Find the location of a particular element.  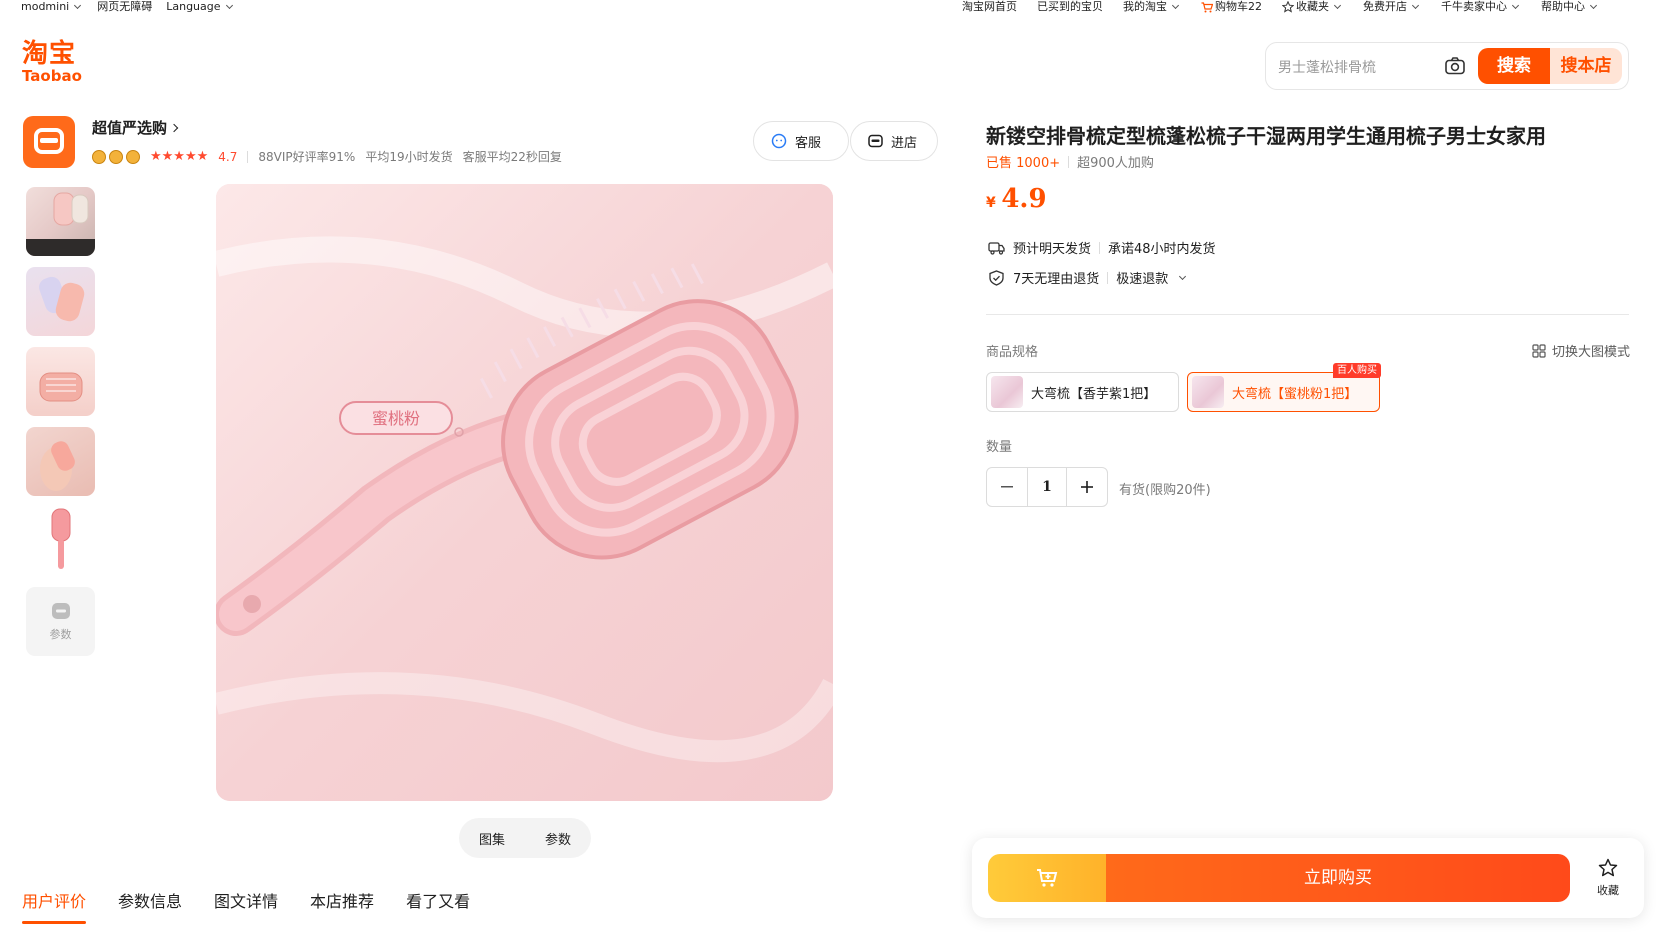

minus-icon is located at coordinates (1007, 487).